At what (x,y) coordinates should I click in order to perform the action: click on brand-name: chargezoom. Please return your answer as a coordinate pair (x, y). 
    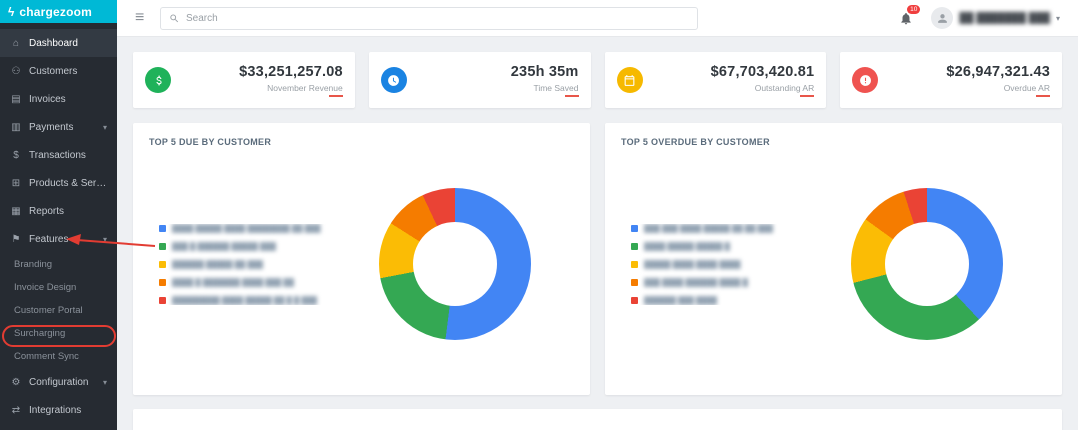
    Looking at the image, I should click on (56, 11).